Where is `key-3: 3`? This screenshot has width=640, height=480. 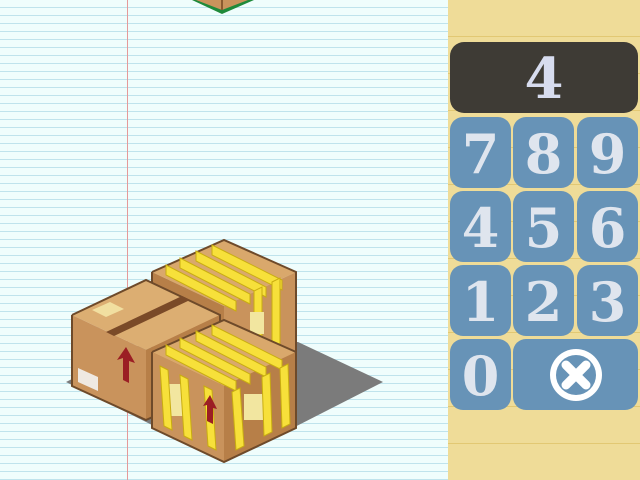 key-3: 3 is located at coordinates (607, 300).